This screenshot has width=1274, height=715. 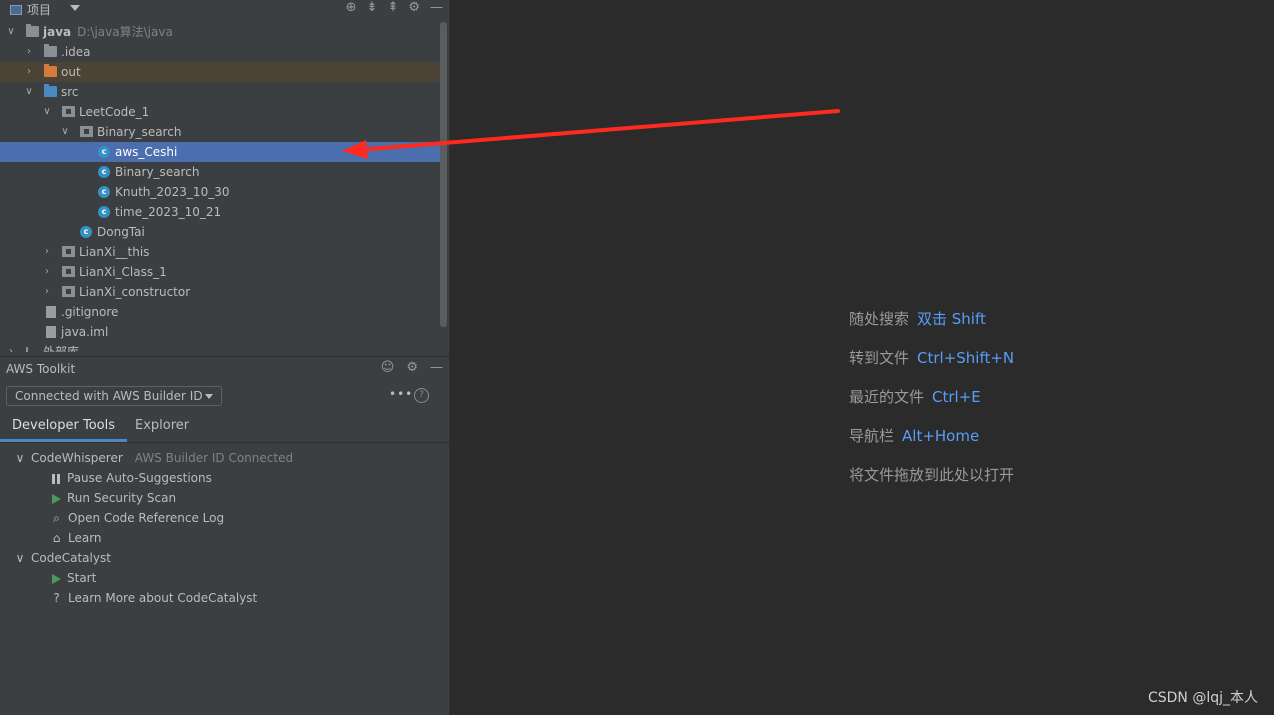 I want to click on tree-label-java-iml: java.iml, so click(x=85, y=332).